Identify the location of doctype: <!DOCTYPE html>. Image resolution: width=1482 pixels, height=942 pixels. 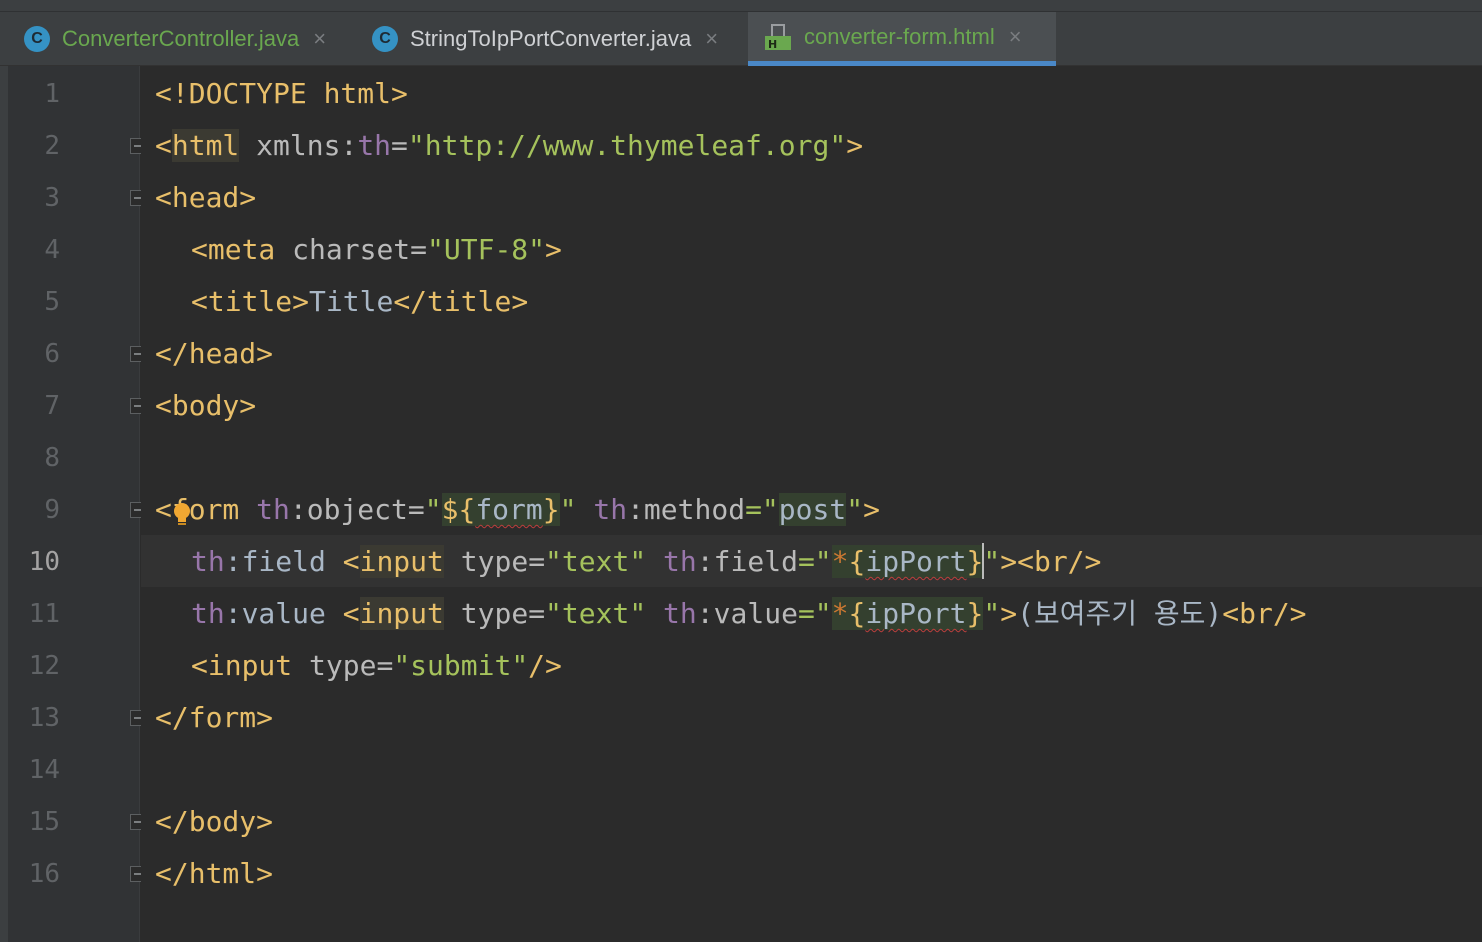
(281, 93).